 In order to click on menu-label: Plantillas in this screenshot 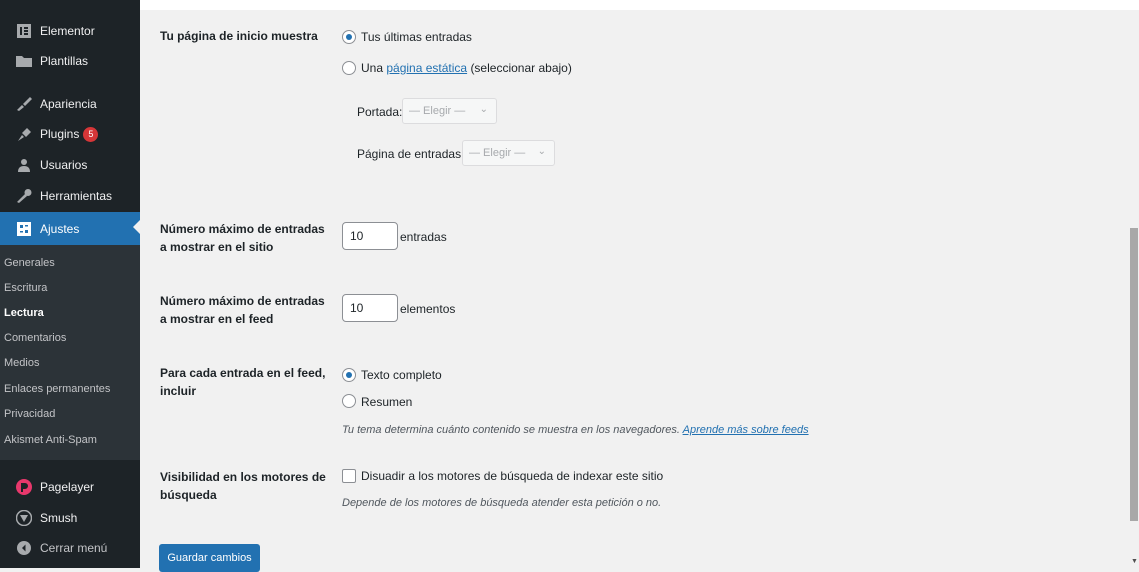, I will do `click(64, 61)`.